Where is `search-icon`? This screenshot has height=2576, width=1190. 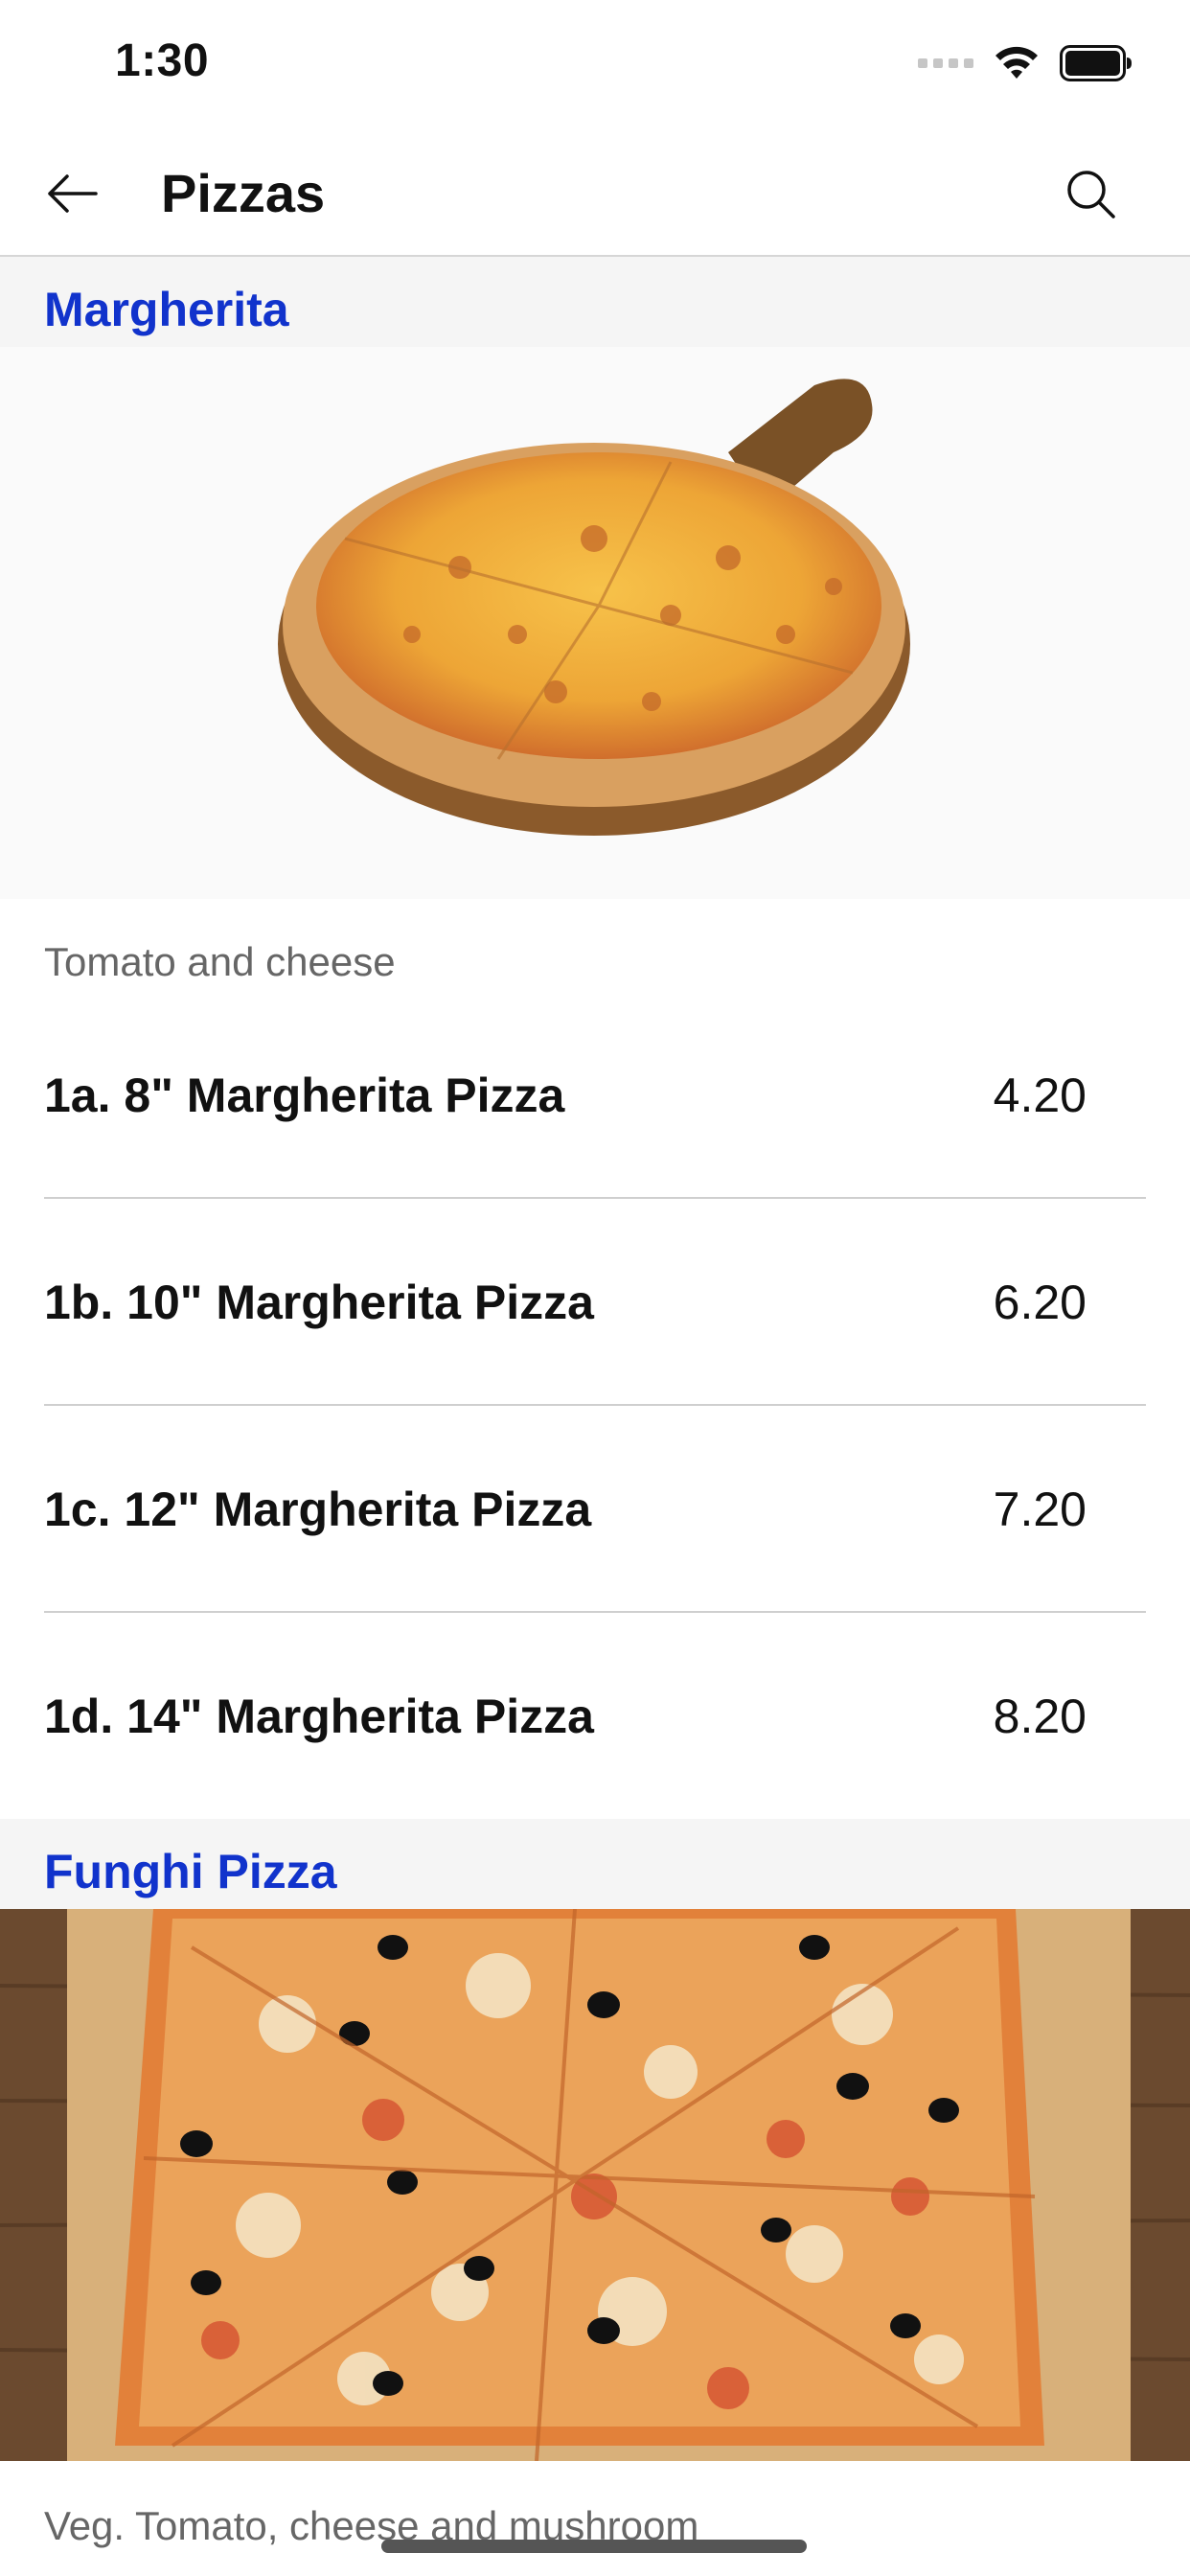 search-icon is located at coordinates (1091, 194).